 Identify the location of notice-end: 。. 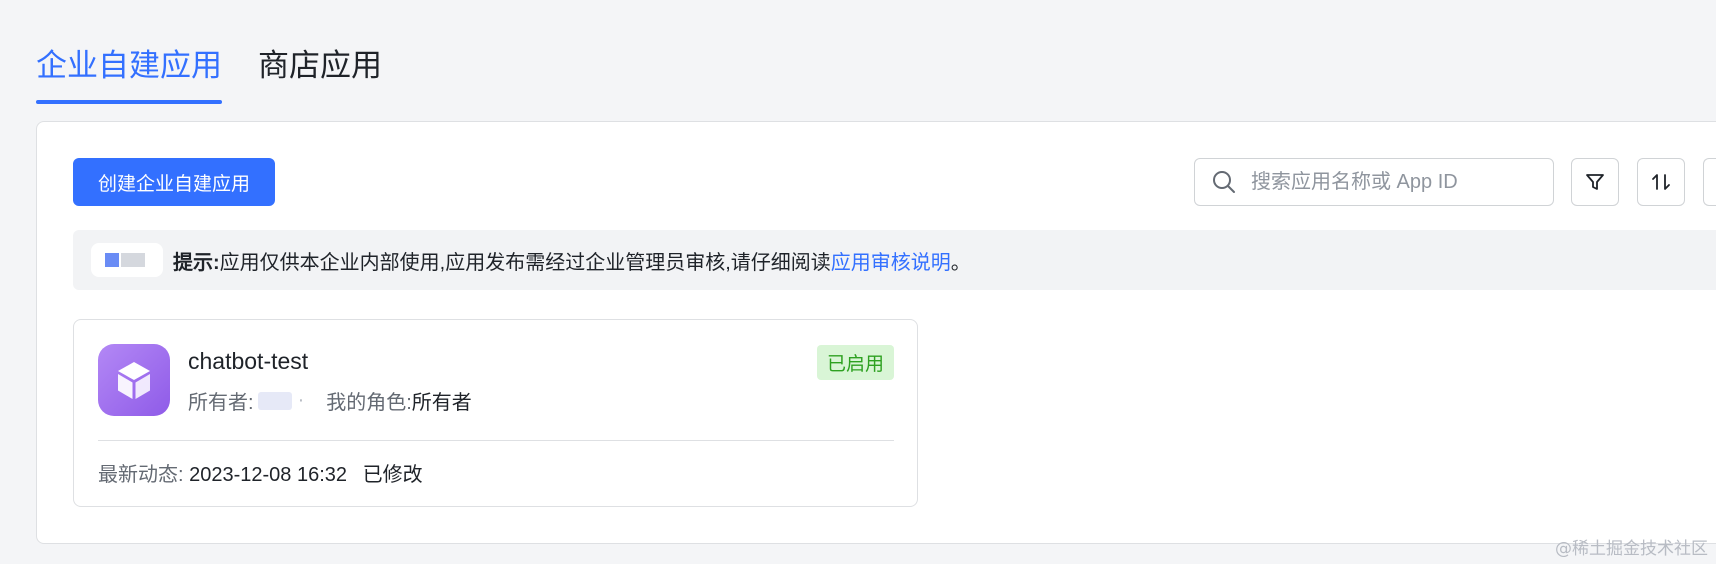
(960, 262).